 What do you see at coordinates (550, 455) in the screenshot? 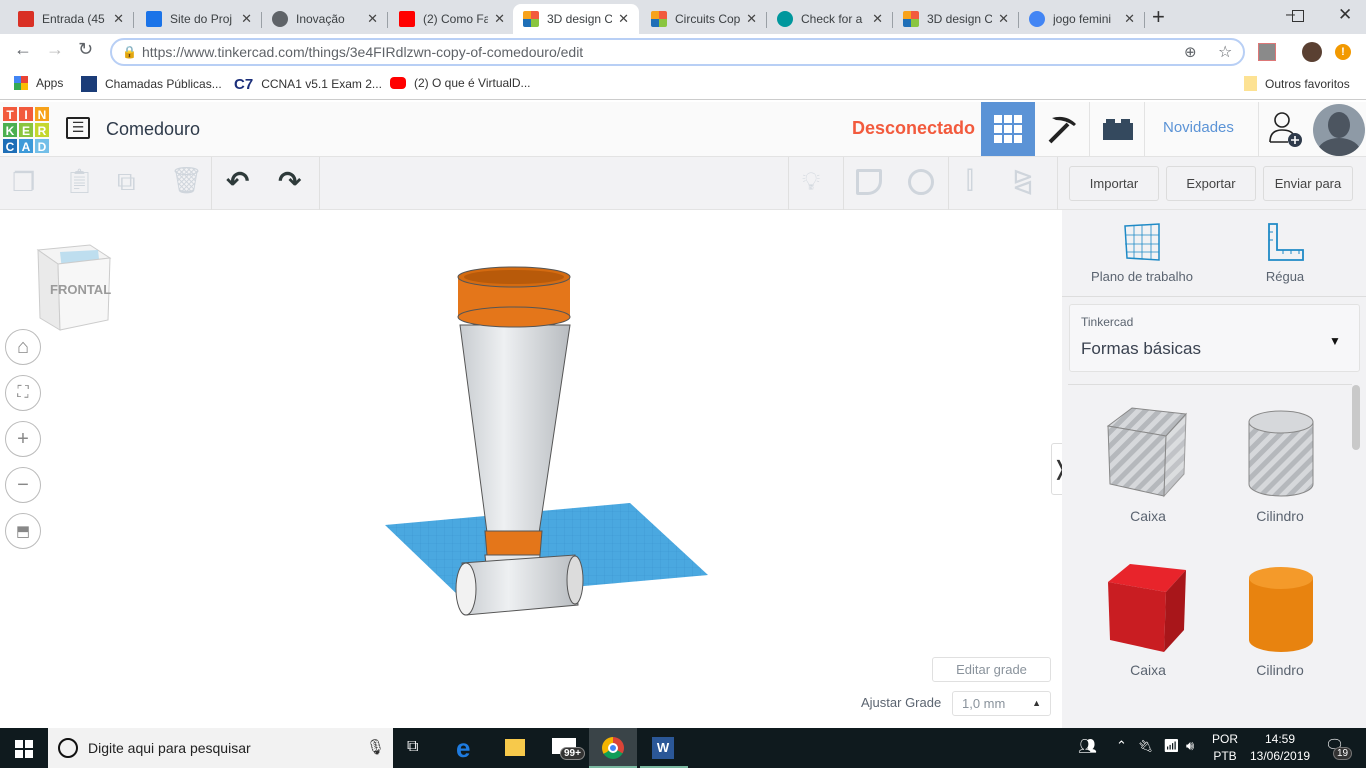
I see `comedouro-model` at bounding box center [550, 455].